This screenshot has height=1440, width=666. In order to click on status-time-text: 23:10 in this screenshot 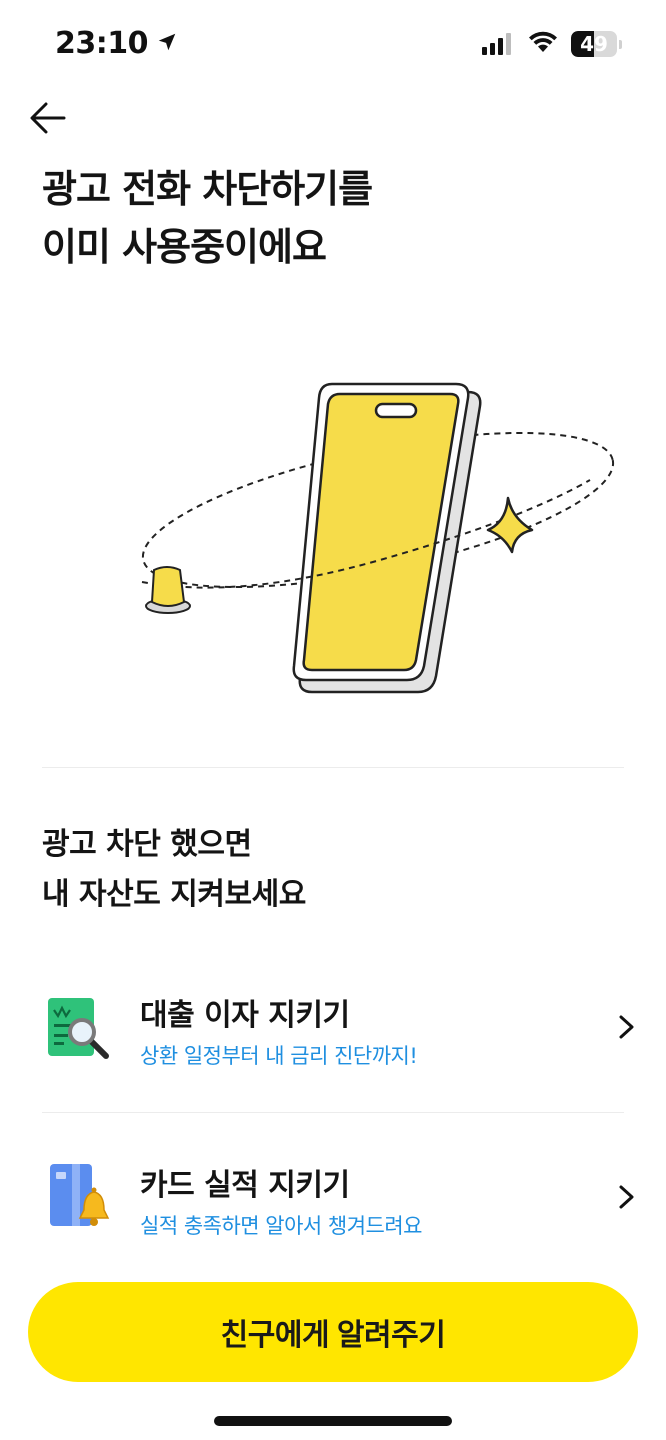, I will do `click(102, 43)`.